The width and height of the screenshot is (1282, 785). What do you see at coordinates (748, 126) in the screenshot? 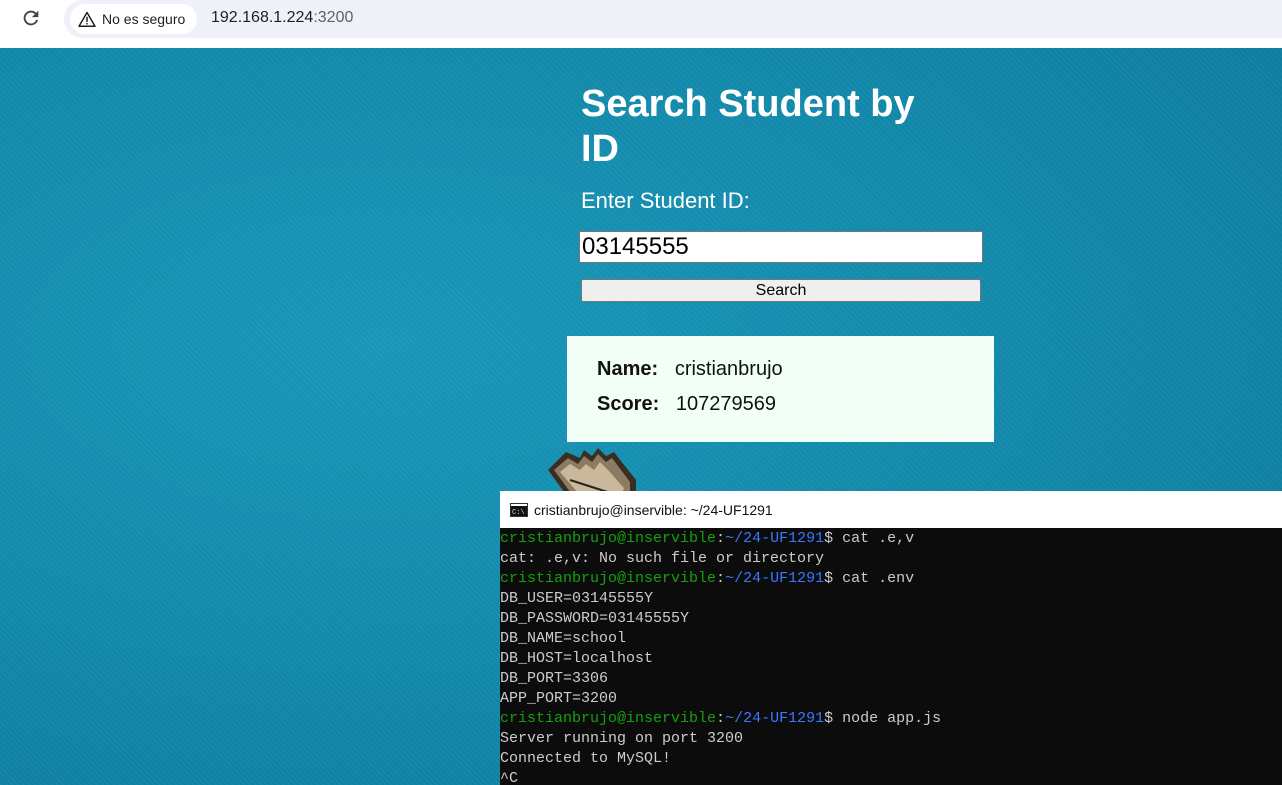
I see `page-title: Search Student by ID` at bounding box center [748, 126].